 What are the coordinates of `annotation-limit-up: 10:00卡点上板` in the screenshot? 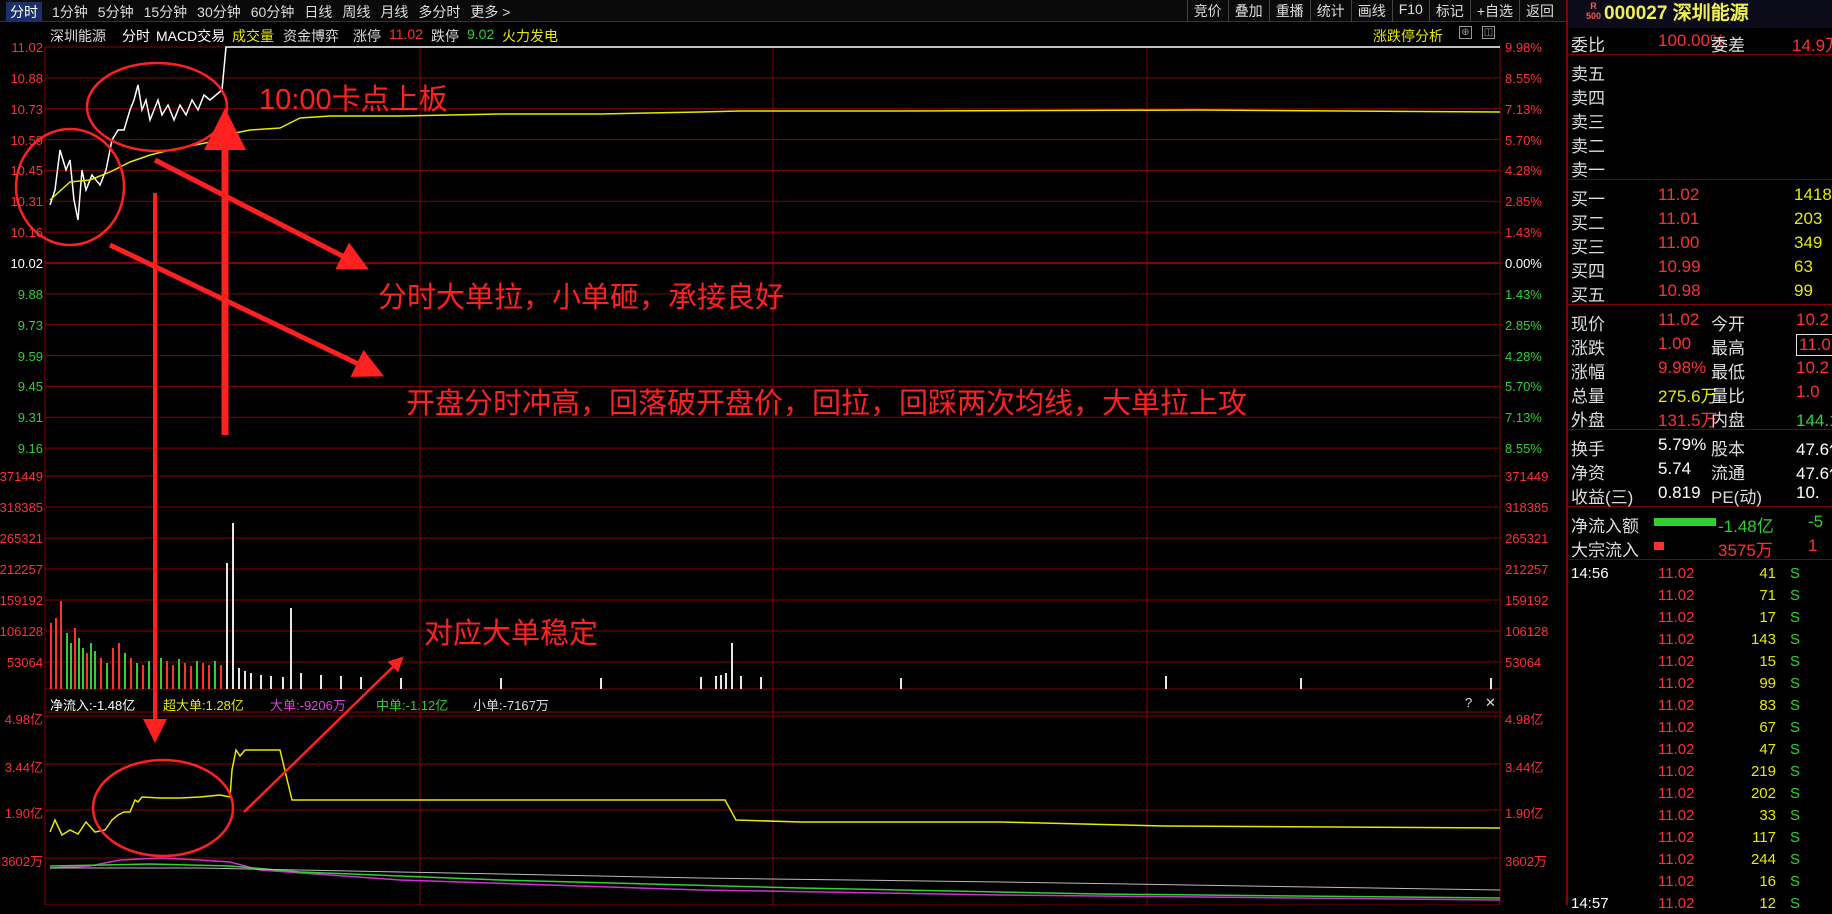 It's located at (353, 100).